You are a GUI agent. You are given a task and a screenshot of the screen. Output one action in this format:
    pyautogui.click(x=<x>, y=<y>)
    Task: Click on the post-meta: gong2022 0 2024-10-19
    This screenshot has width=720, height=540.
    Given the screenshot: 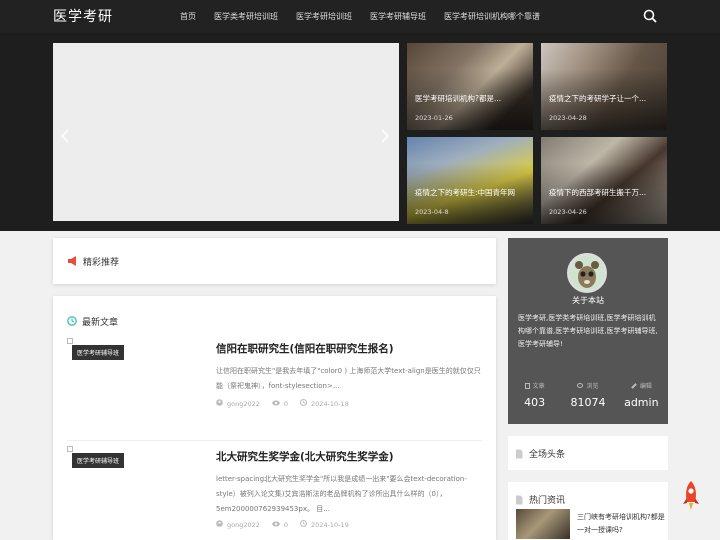 What is the action you would take?
    pyautogui.click(x=288, y=524)
    